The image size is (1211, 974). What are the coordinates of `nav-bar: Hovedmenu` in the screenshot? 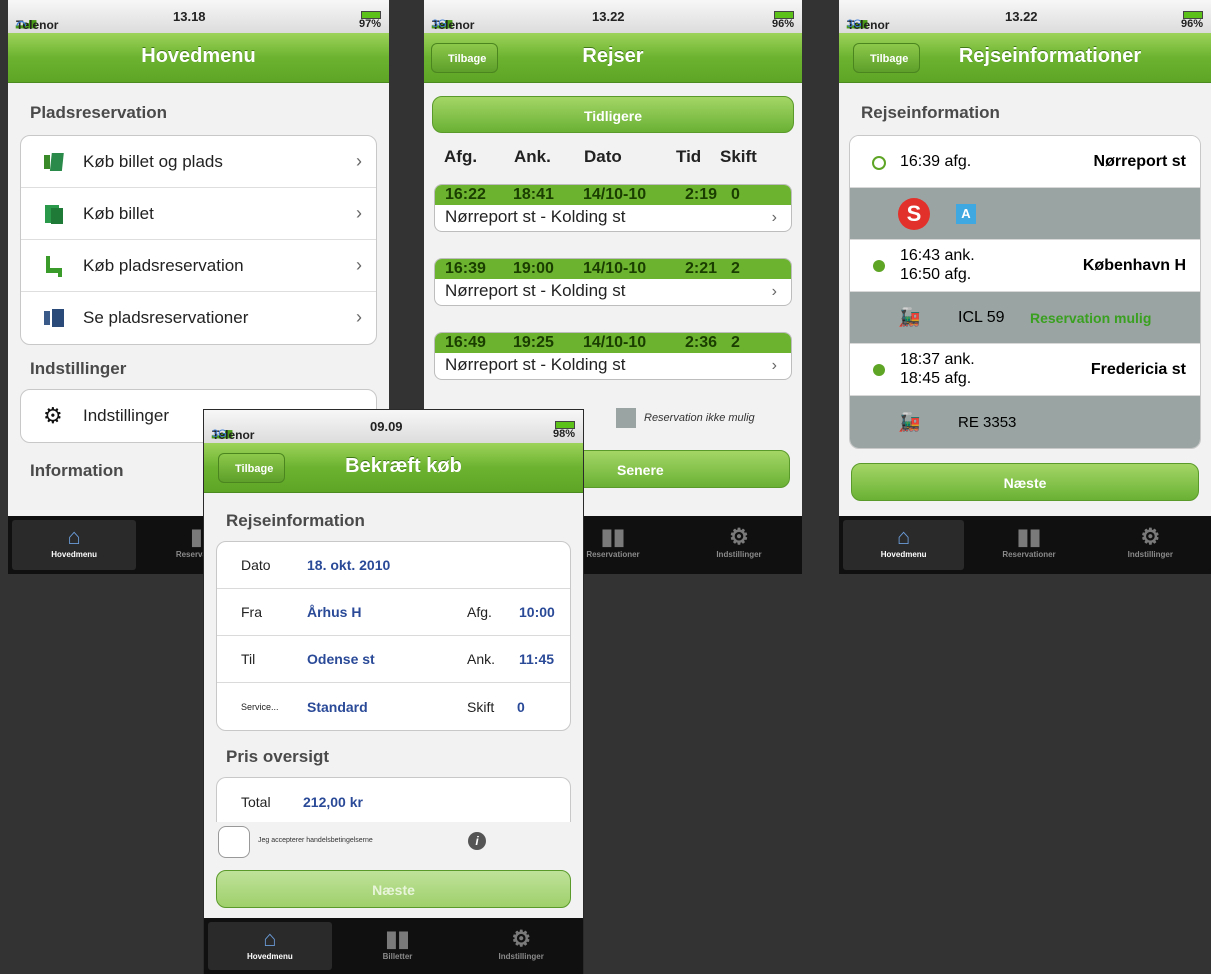 It's located at (198, 58).